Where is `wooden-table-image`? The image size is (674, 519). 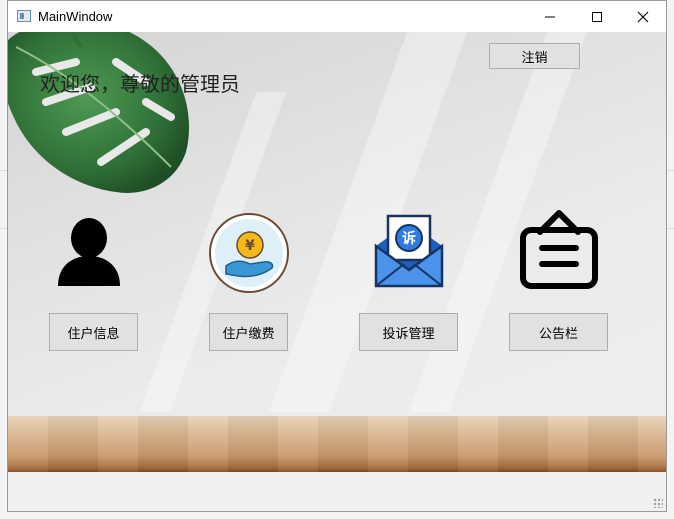
wooden-table-image is located at coordinates (337, 444).